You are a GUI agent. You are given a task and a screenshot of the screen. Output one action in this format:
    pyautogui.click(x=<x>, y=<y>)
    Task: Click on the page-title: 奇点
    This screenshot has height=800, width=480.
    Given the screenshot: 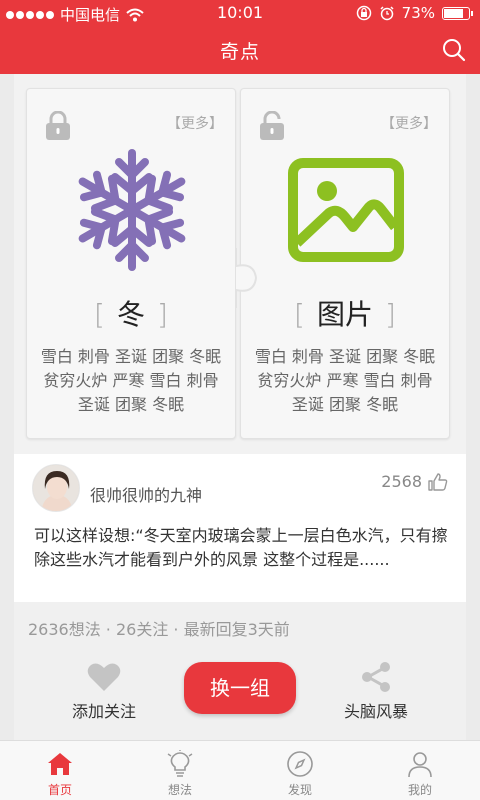 What is the action you would take?
    pyautogui.click(x=239, y=52)
    